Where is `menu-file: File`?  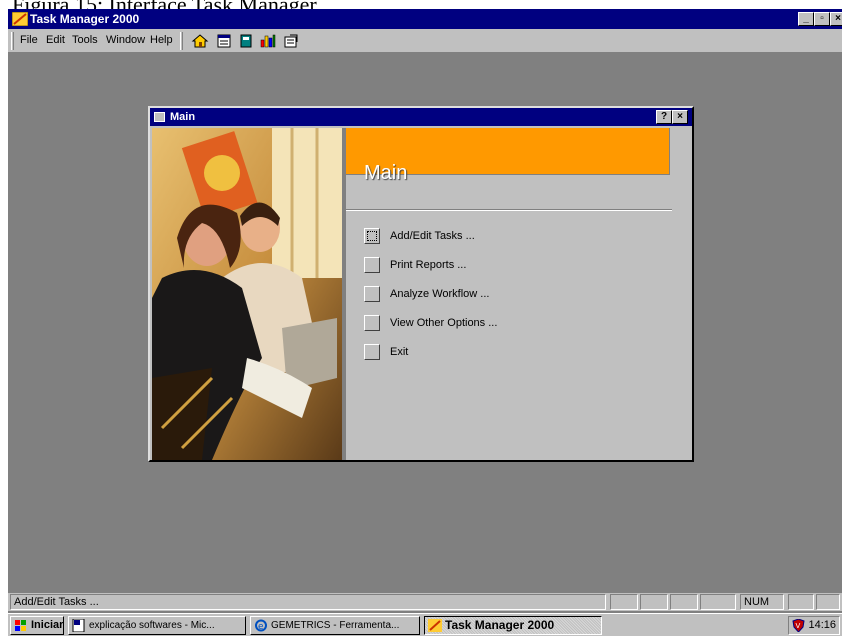
menu-file: File is located at coordinates (29, 40).